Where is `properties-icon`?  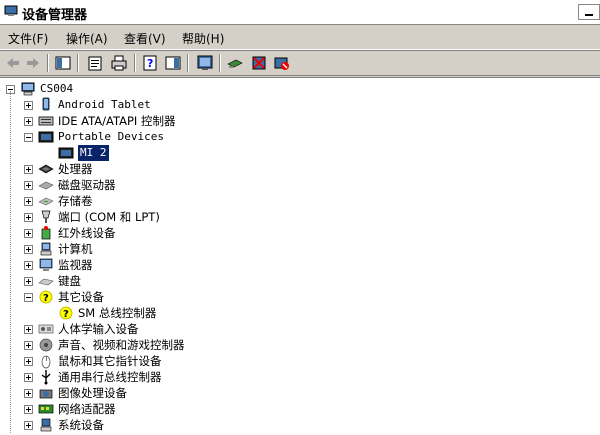 properties-icon is located at coordinates (95, 63).